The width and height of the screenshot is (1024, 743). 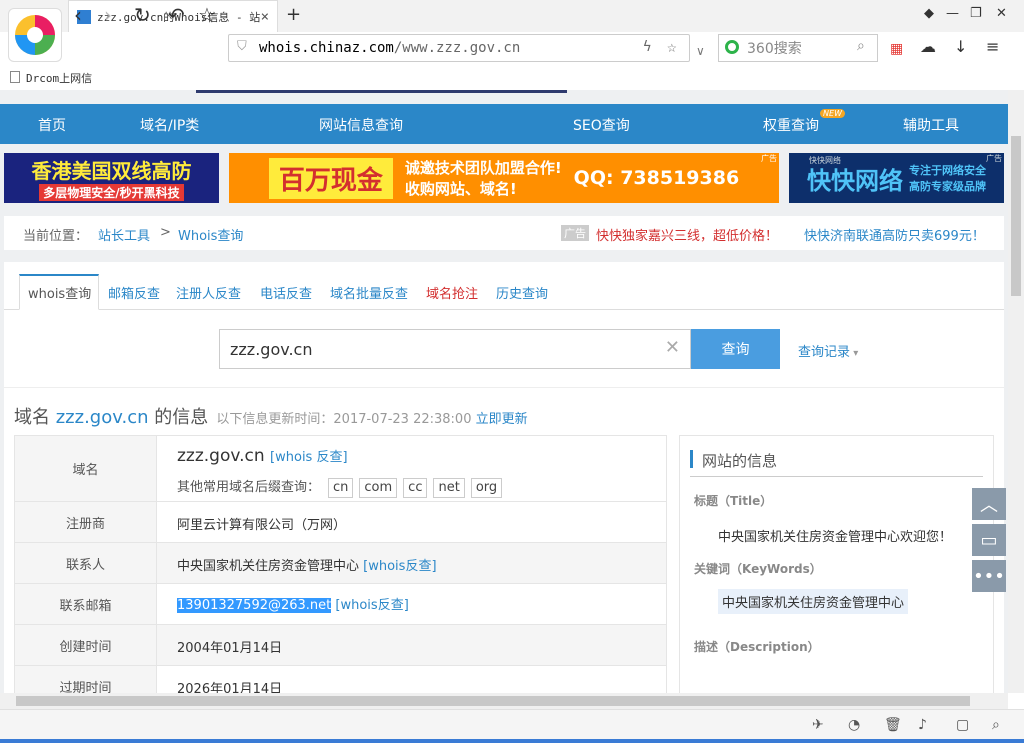 I want to click on page-icon, so click(x=15, y=77).